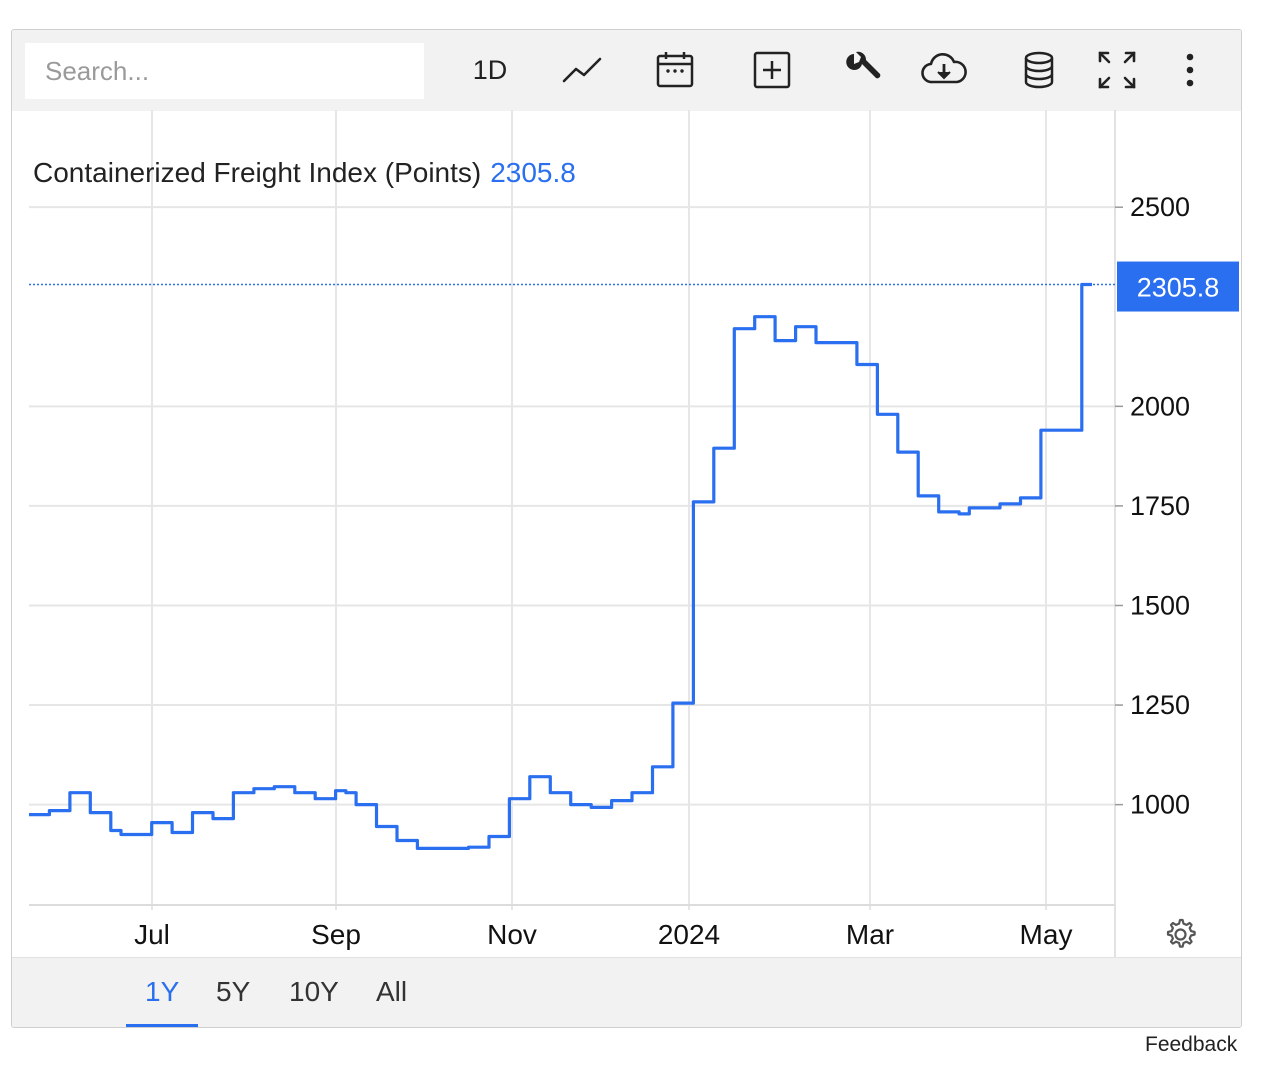 The height and width of the screenshot is (1088, 1284). What do you see at coordinates (1160, 805) in the screenshot?
I see `y-tick-label: 1000` at bounding box center [1160, 805].